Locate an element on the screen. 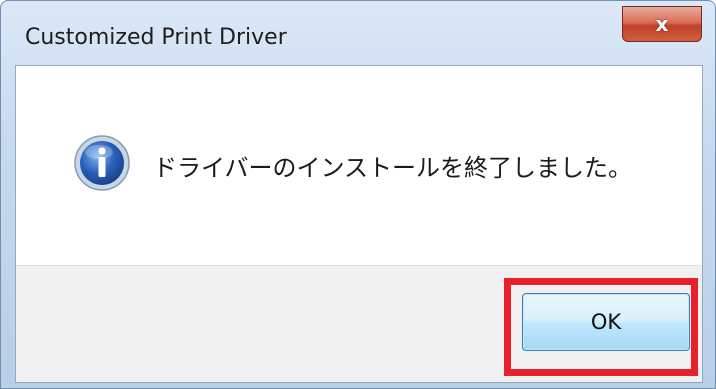 The width and height of the screenshot is (716, 389). ok-button: OK is located at coordinates (606, 322).